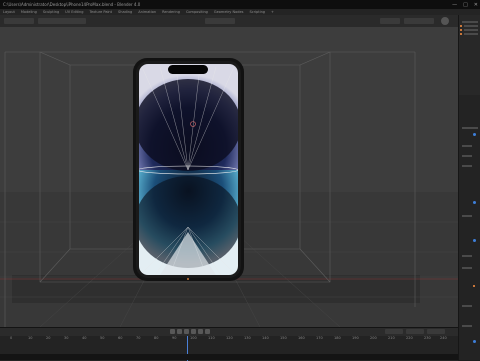  What do you see at coordinates (220, 21) in the screenshot?
I see `transform-orientation` at bounding box center [220, 21].